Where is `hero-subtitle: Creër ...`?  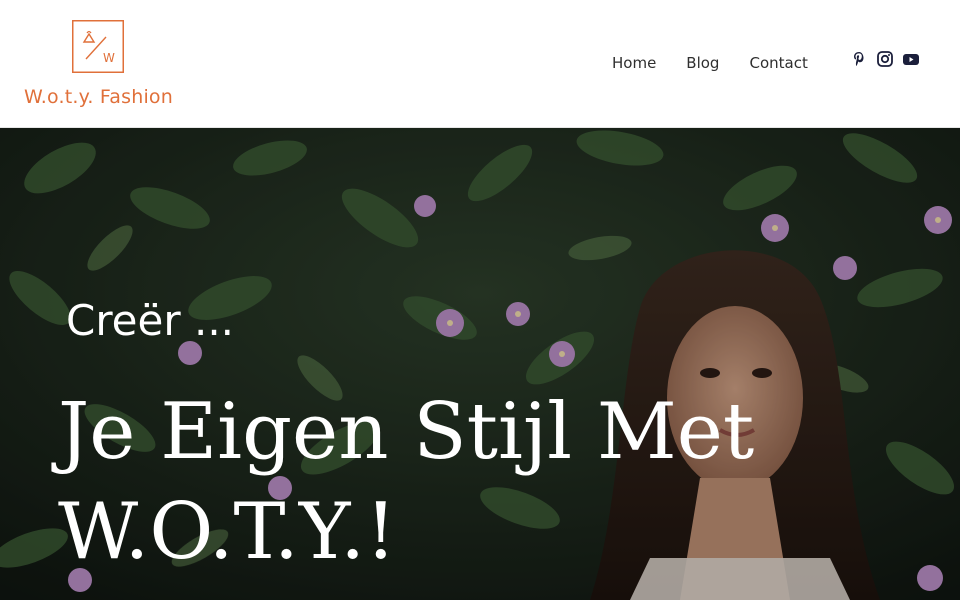
hero-subtitle: Creër ... is located at coordinates (150, 320).